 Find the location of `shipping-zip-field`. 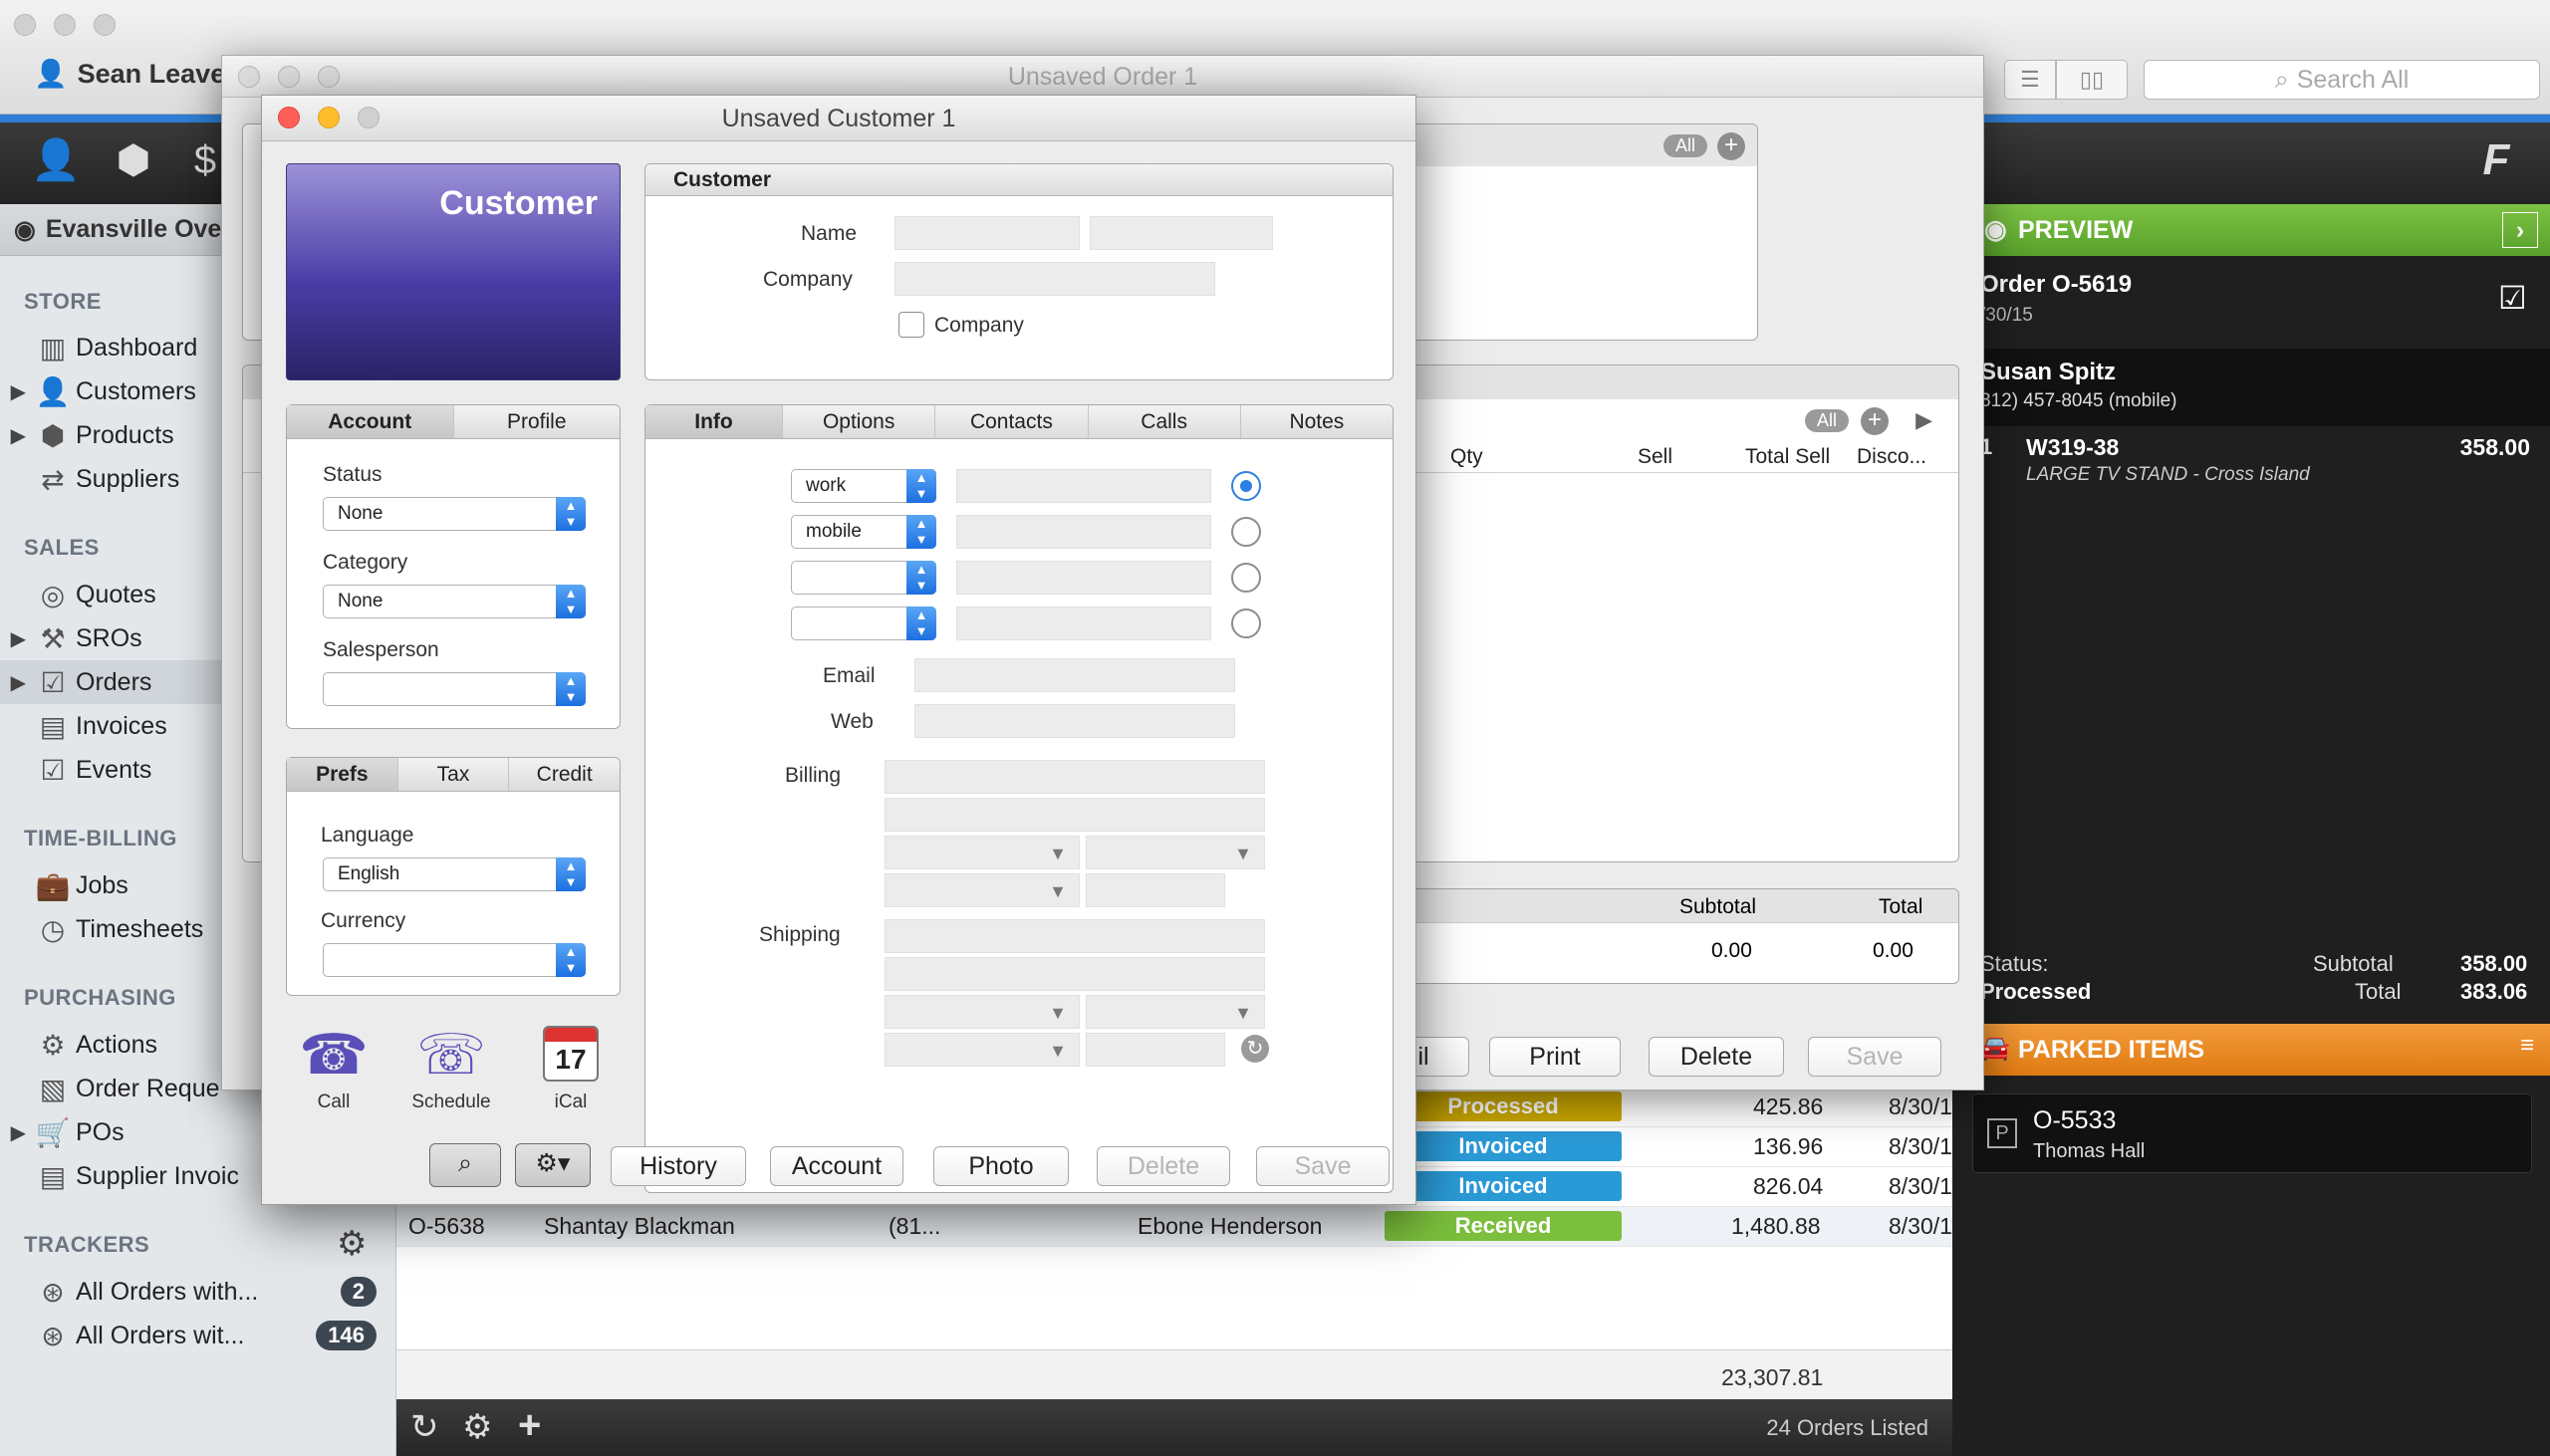

shipping-zip-field is located at coordinates (1155, 1050).